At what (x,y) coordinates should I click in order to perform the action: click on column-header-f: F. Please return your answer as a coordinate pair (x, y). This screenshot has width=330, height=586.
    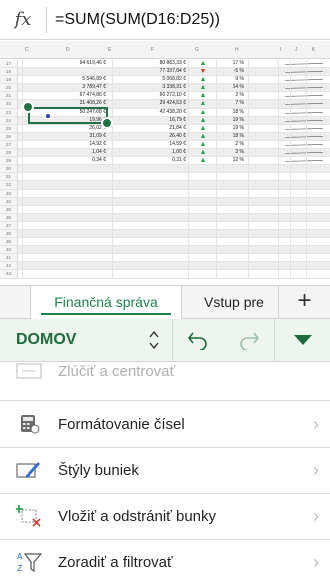
    Looking at the image, I should click on (152, 50).